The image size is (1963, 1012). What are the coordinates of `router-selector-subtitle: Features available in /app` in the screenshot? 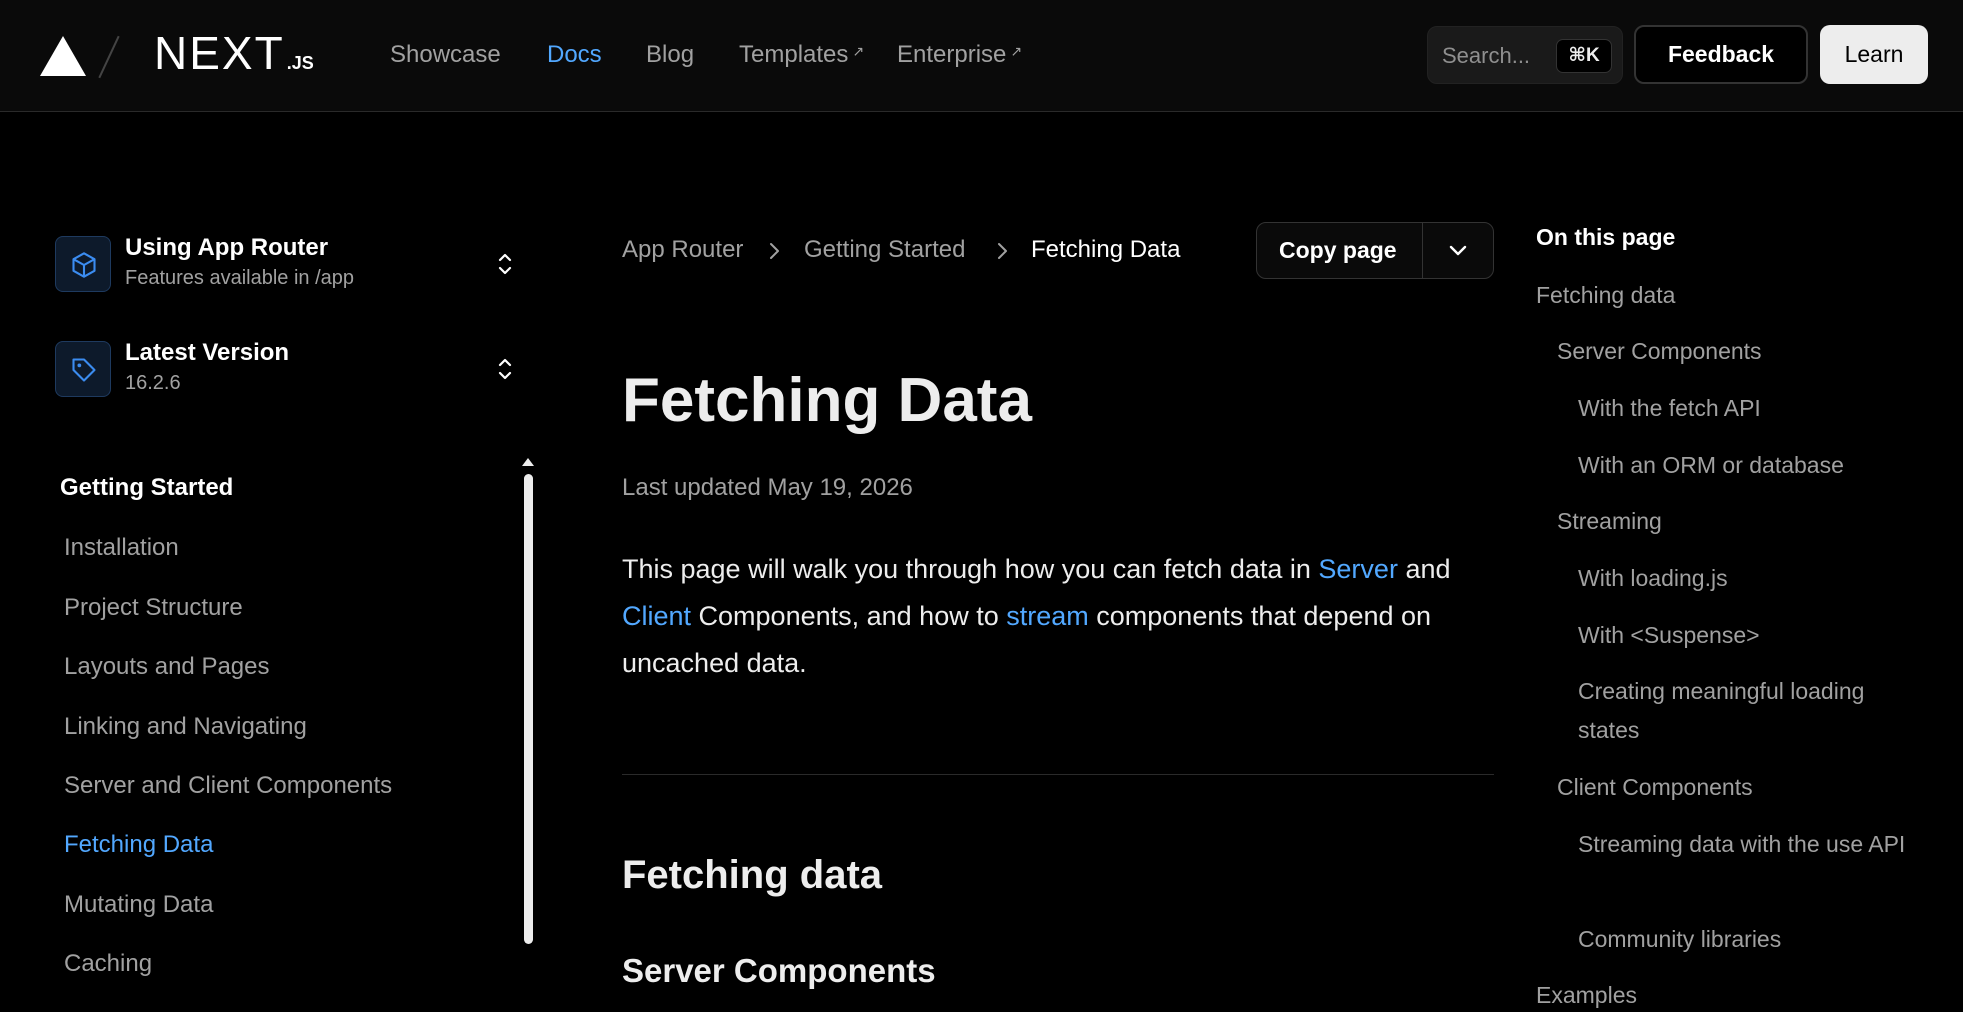 It's located at (240, 278).